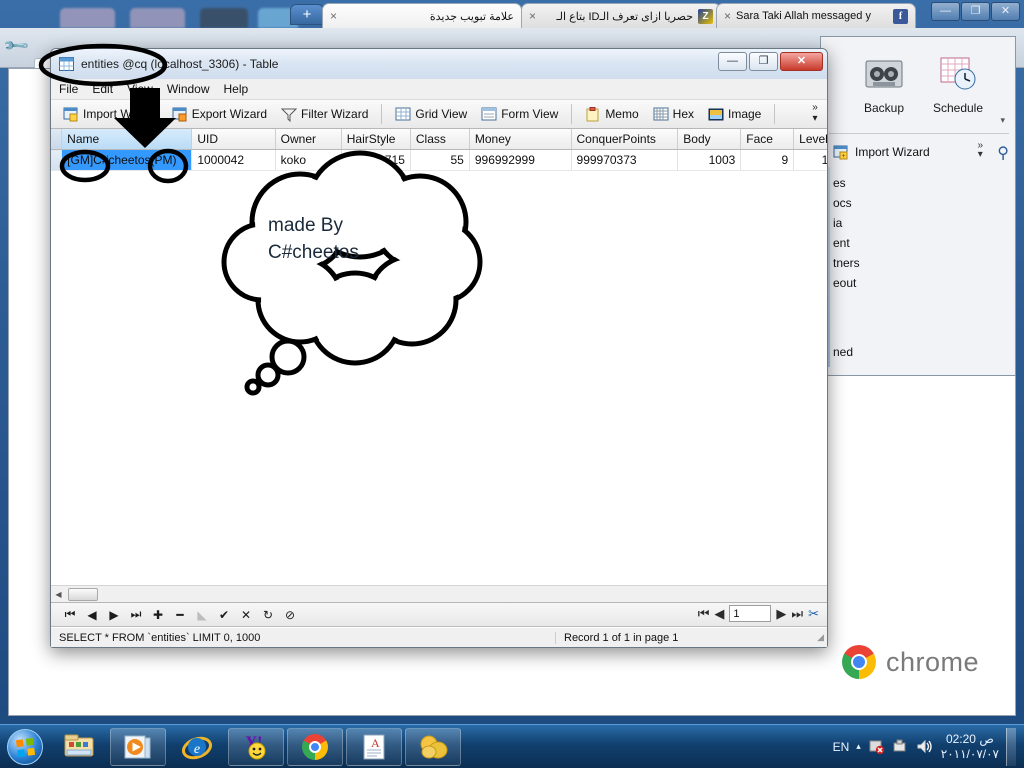 The width and height of the screenshot is (1024, 768). What do you see at coordinates (324, 114) in the screenshot?
I see `filter-wizard-button: Filter Wizard` at bounding box center [324, 114].